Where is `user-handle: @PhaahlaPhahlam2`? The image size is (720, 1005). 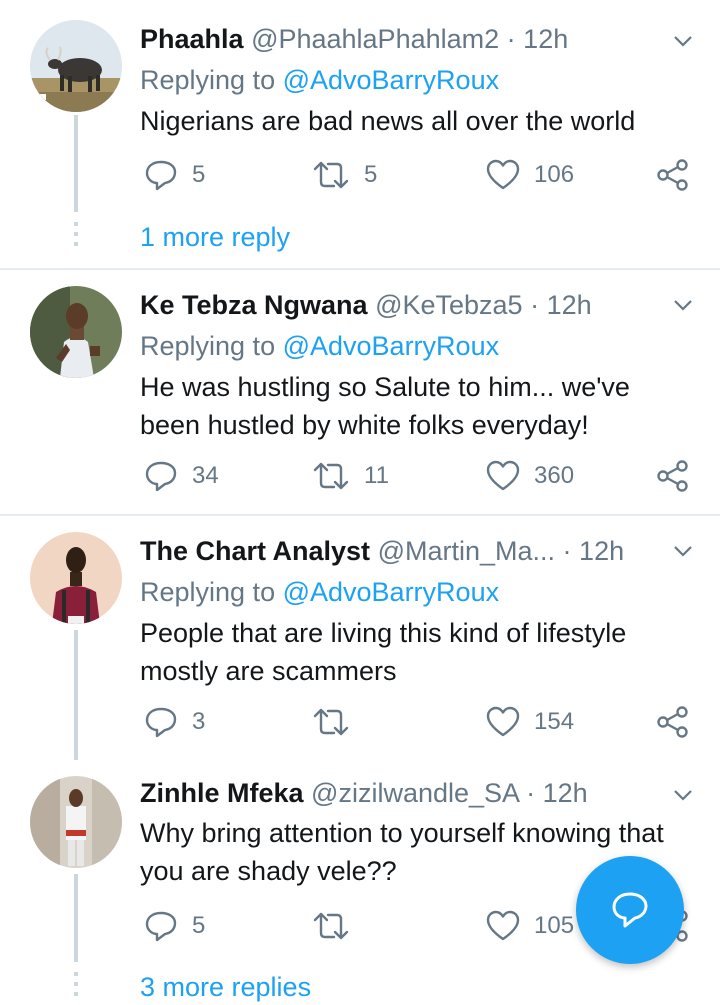
user-handle: @PhaahlaPhahlam2 is located at coordinates (375, 39).